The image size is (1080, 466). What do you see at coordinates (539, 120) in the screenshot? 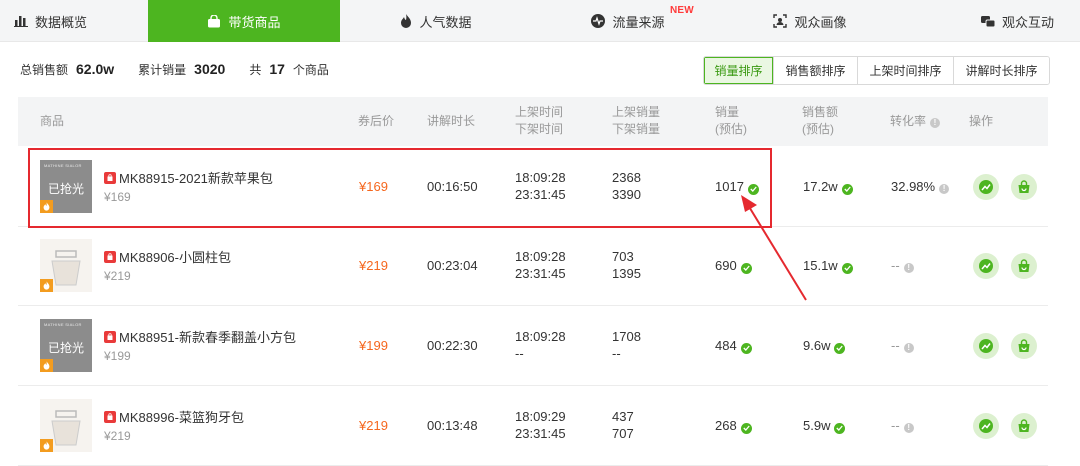
I see `col-shelf-time: 上架时间 下架时间` at bounding box center [539, 120].